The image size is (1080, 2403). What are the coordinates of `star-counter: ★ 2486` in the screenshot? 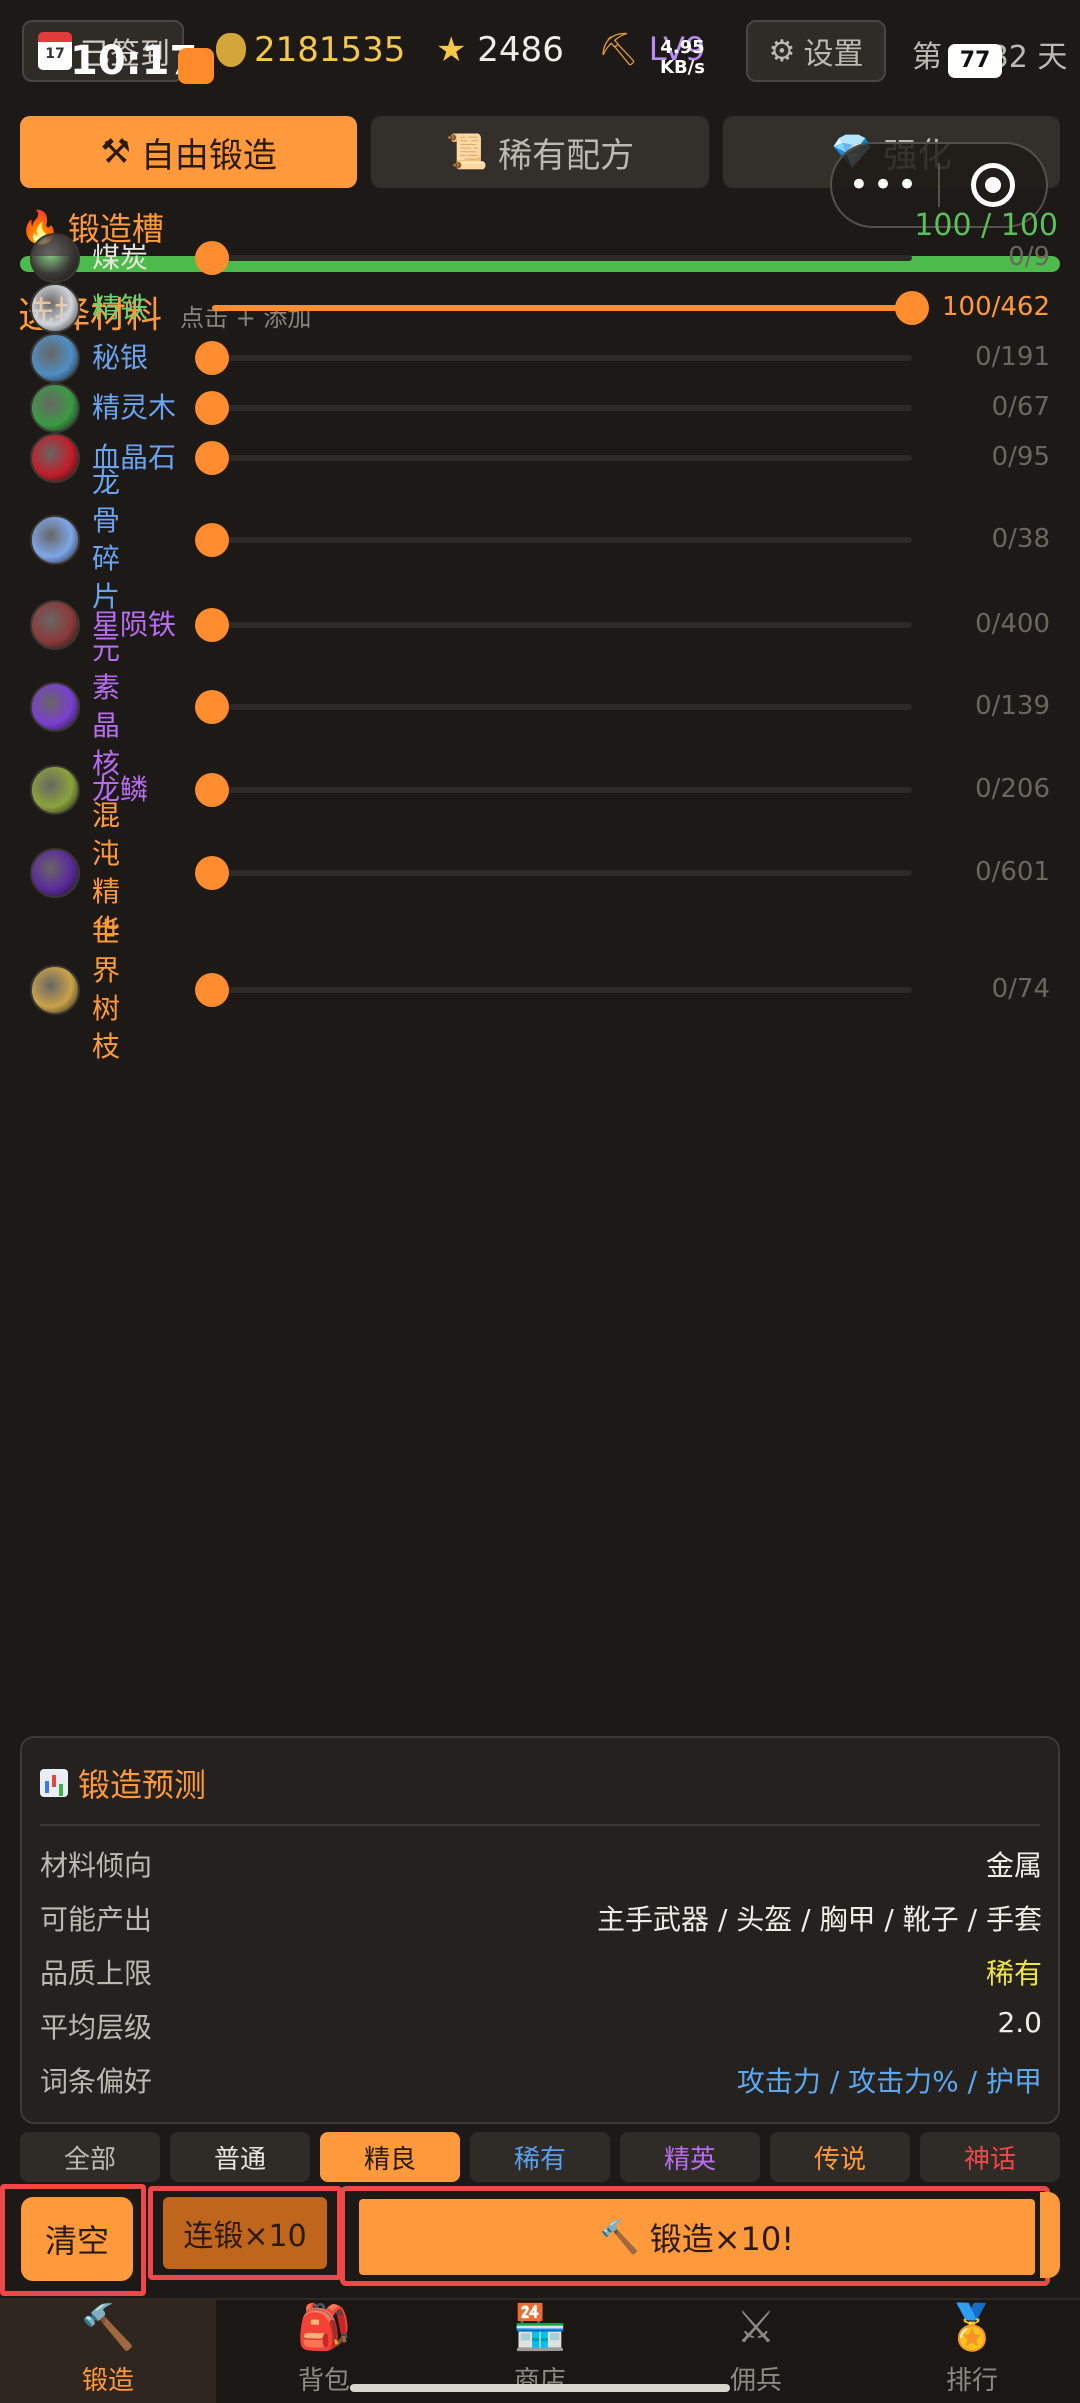 It's located at (500, 50).